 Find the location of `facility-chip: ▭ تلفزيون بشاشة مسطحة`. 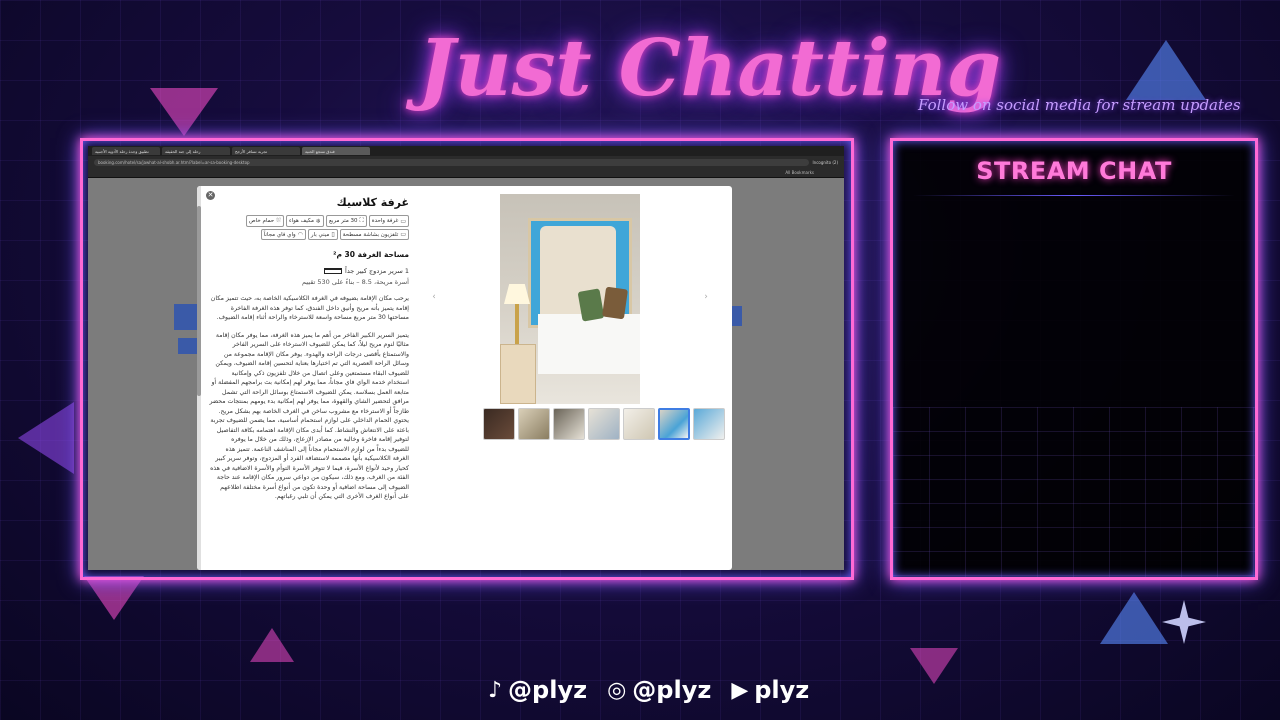

facility-chip: ▭ تلفزيون بشاشة مسطحة is located at coordinates (374, 234).